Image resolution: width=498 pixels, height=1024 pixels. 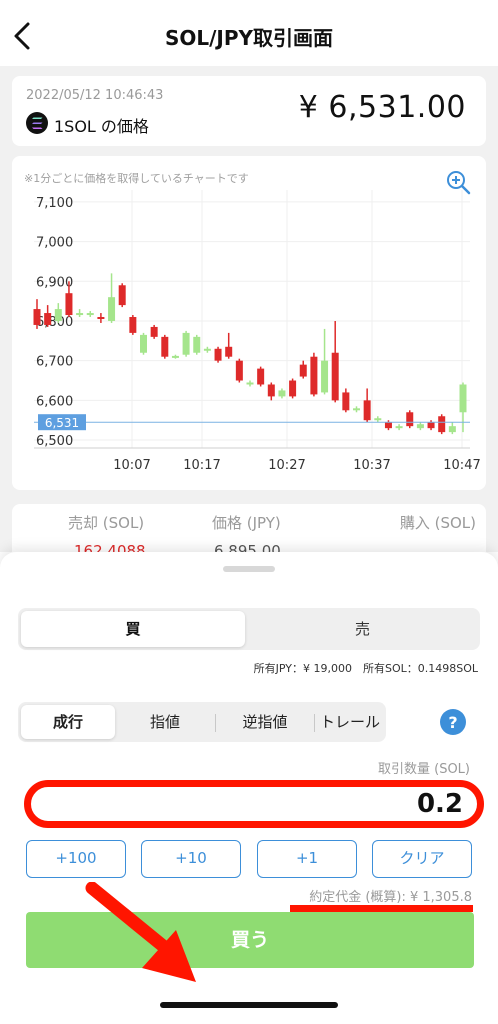 I want to click on help-glyph: ?, so click(x=452, y=722).